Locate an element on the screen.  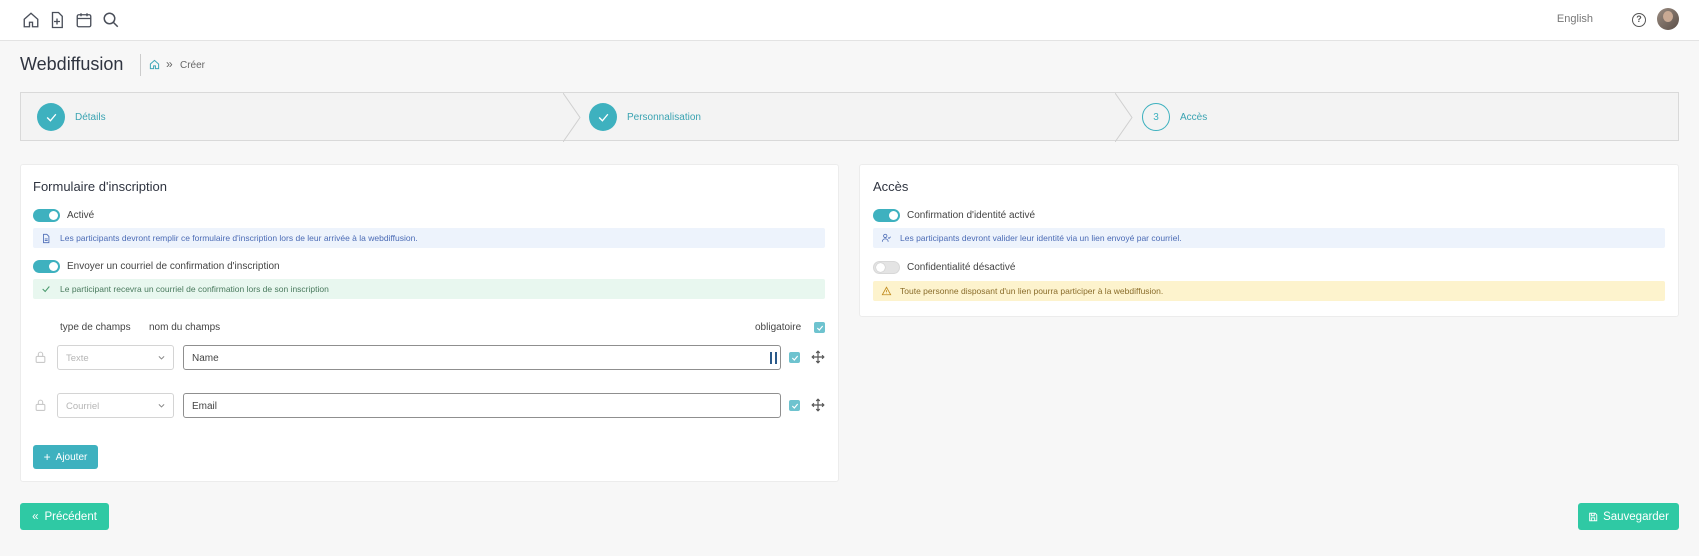
confirmation-email-toggle is located at coordinates (46, 266).